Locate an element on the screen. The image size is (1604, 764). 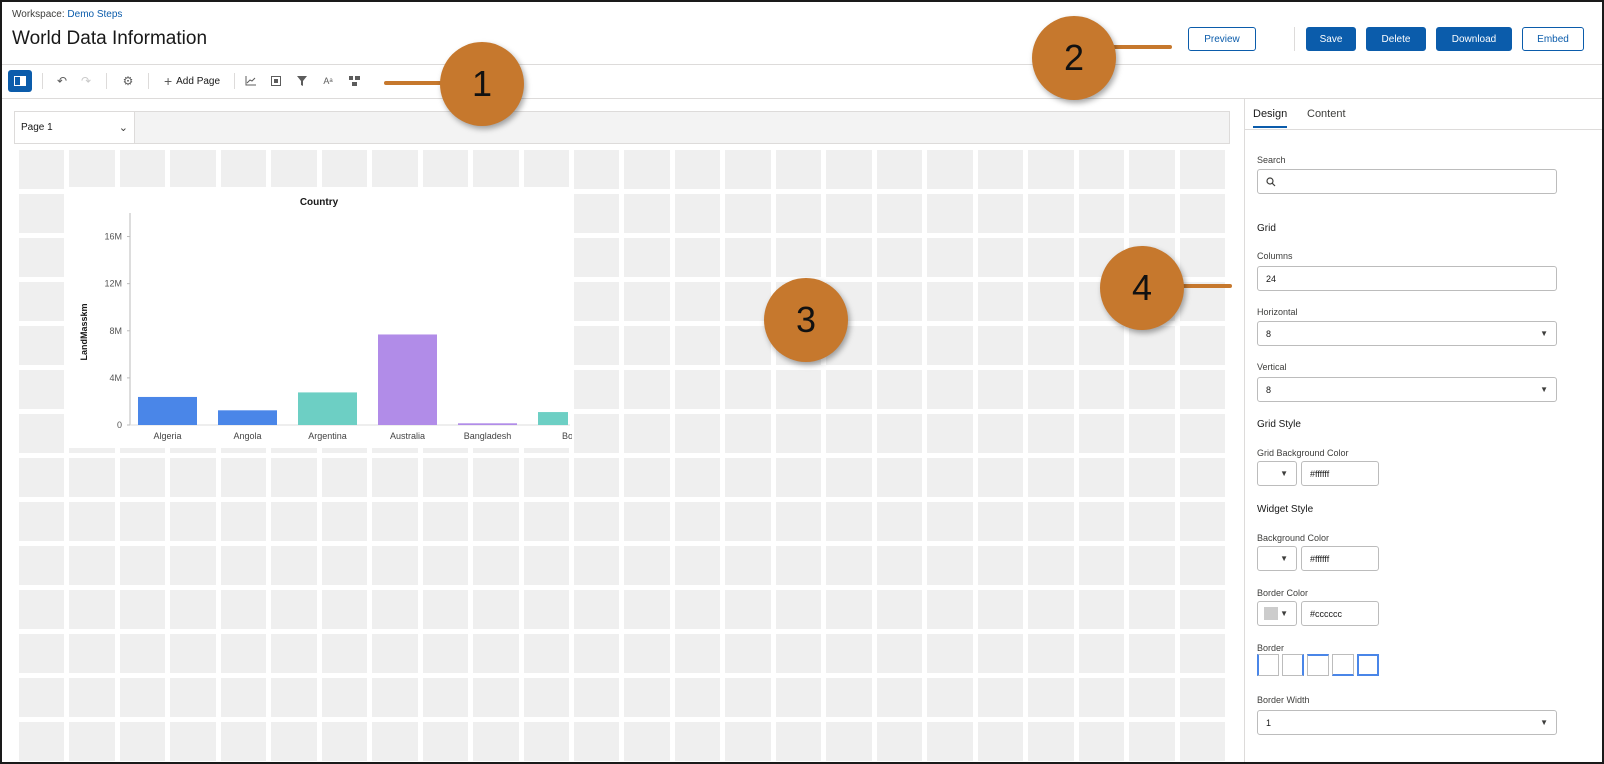
page-select: Page 1 ⌄ is located at coordinates (75, 127).